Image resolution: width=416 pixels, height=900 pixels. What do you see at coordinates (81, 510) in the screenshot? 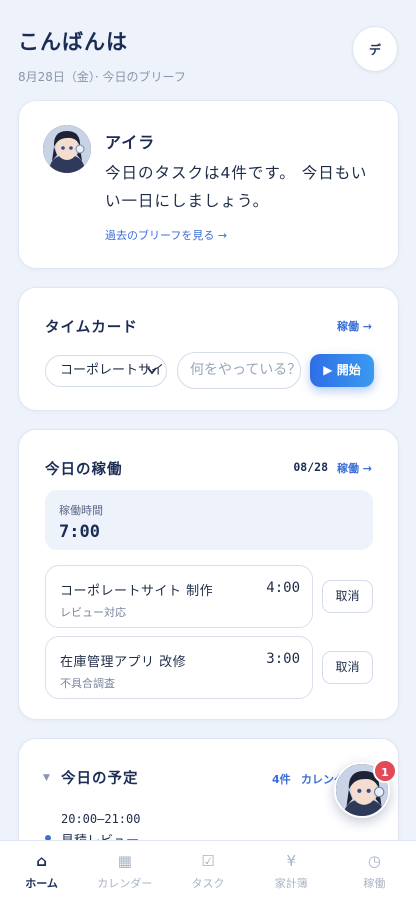
I see `total-hours-label: 稼働時間` at bounding box center [81, 510].